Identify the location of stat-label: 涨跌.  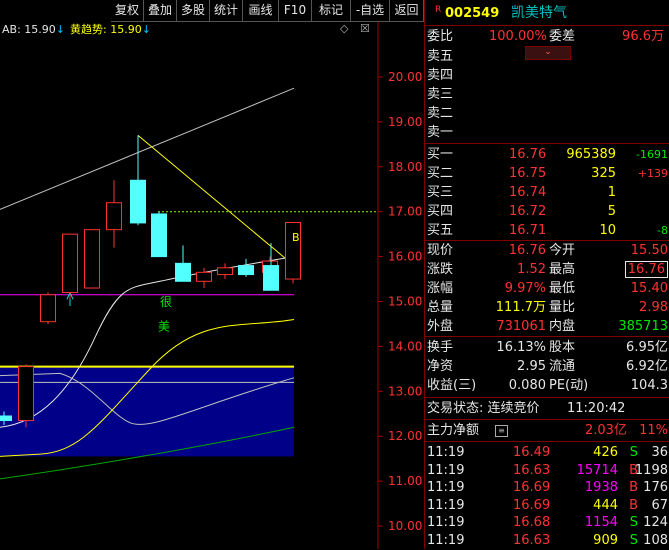
(440, 269).